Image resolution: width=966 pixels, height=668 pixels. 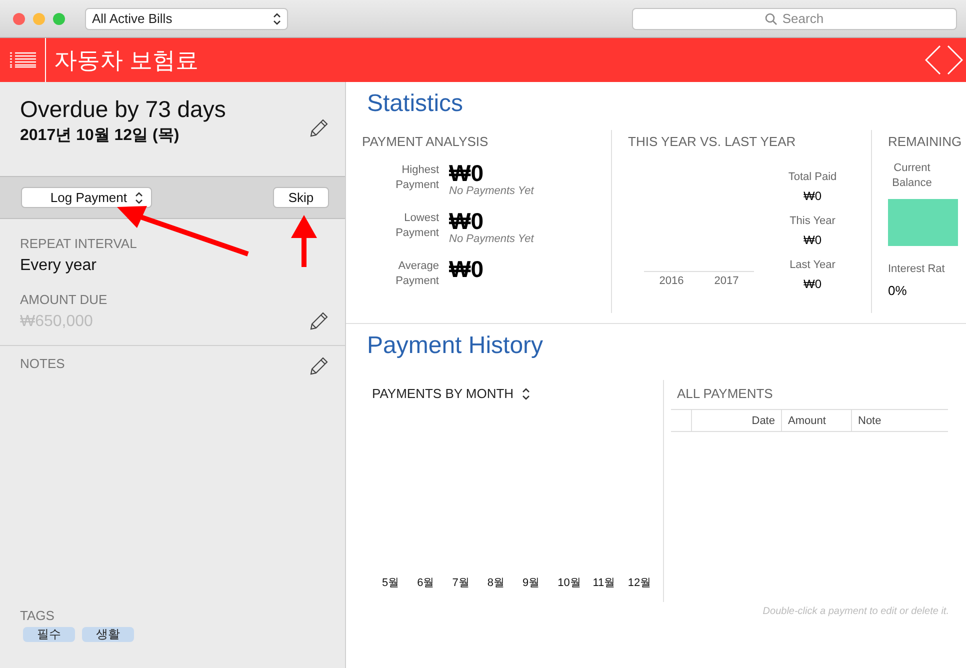 What do you see at coordinates (955, 60) in the screenshot?
I see `chevron-right-icon` at bounding box center [955, 60].